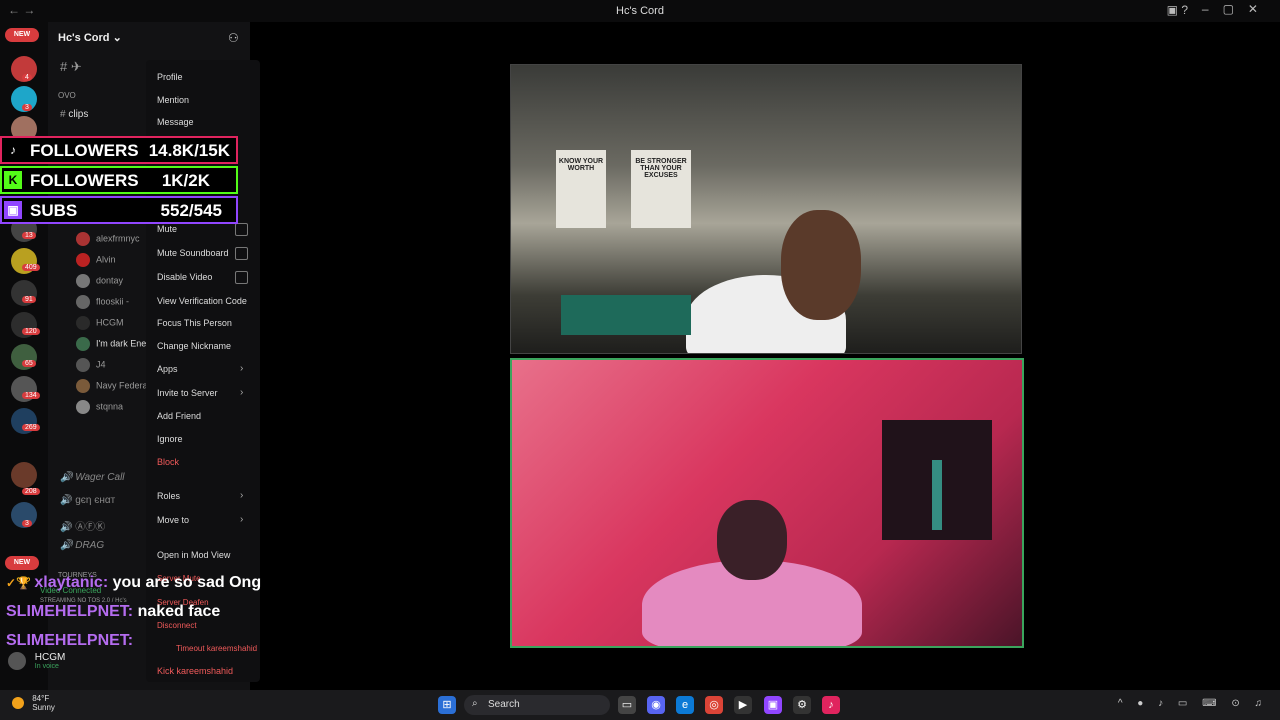 This screenshot has width=1280, height=720. Describe the element at coordinates (108, 239) in the screenshot. I see `voice-user: alexfrmnyc` at that location.